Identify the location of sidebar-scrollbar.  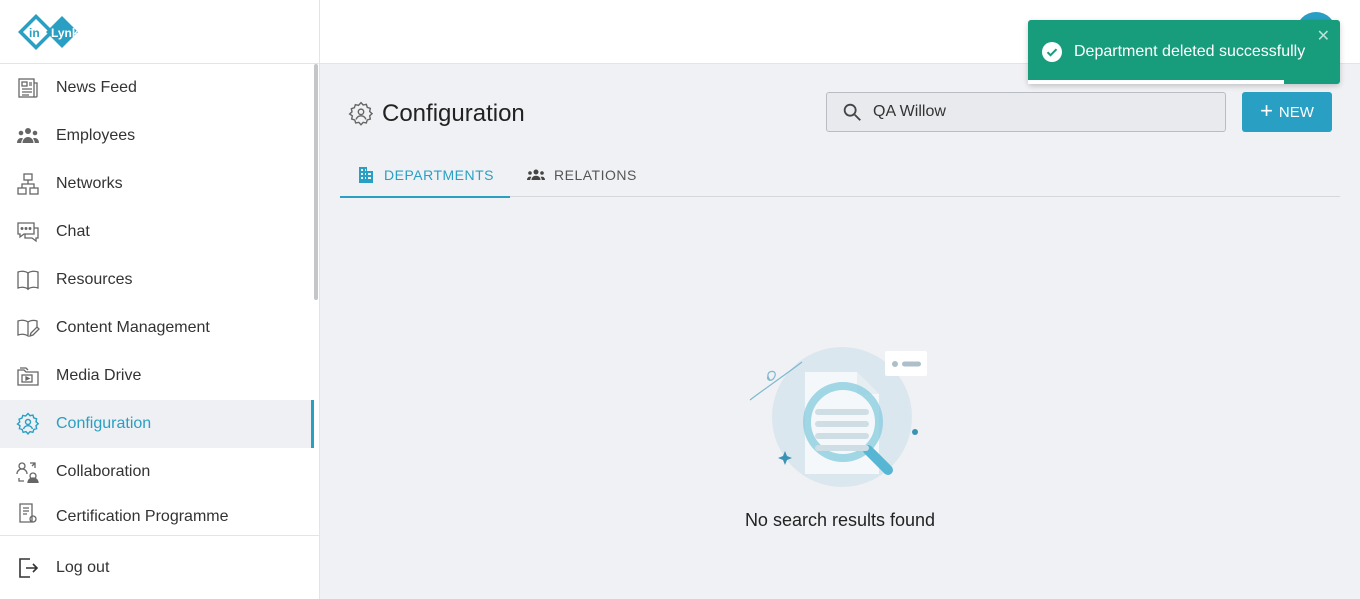
(316, 182).